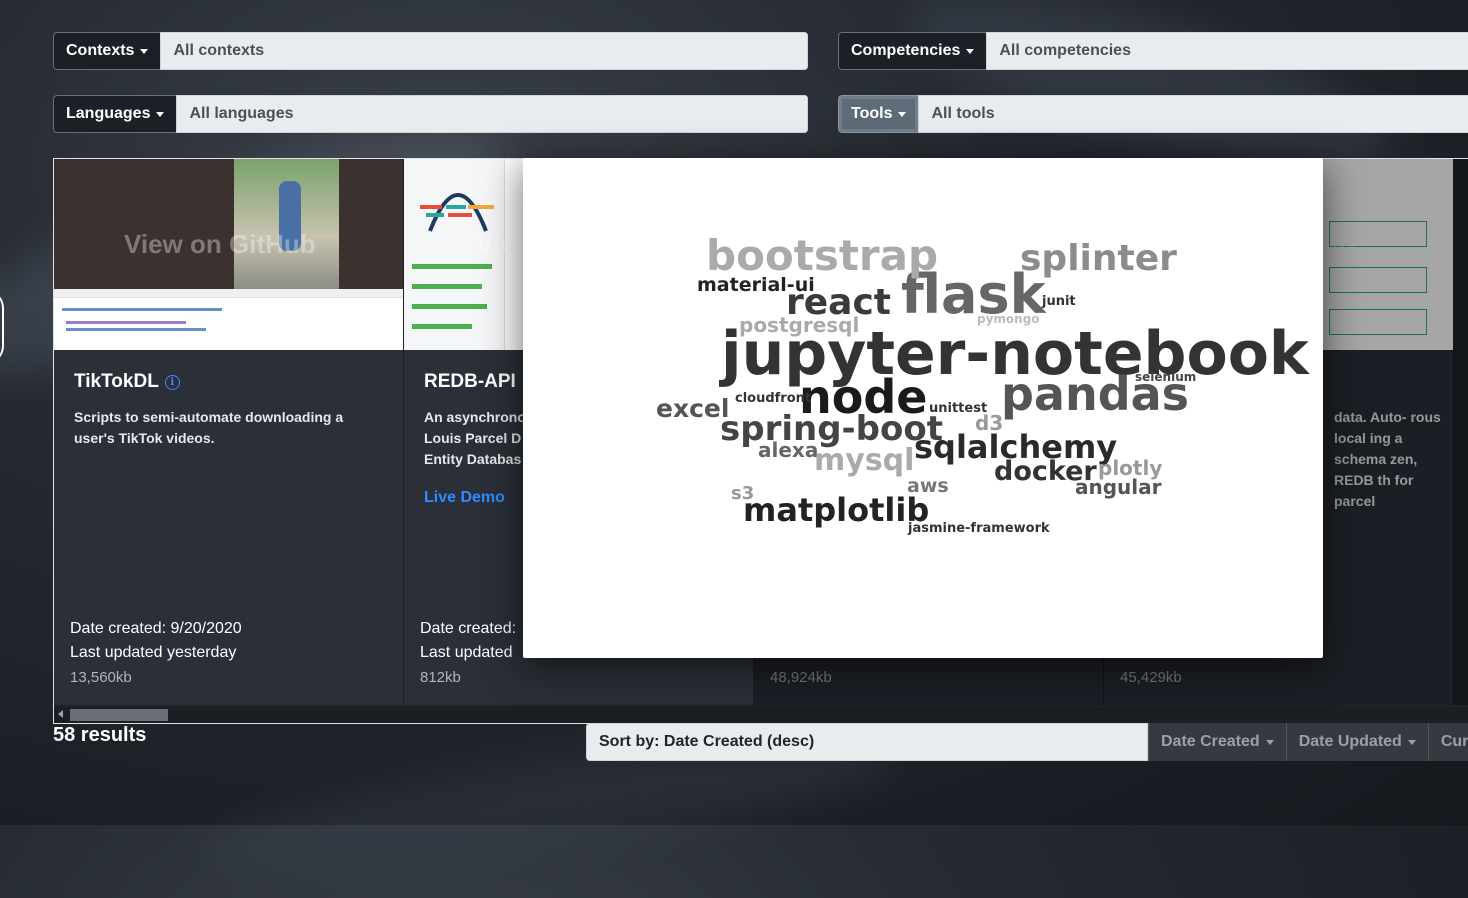  I want to click on languages-filter: Languages All languages, so click(430, 114).